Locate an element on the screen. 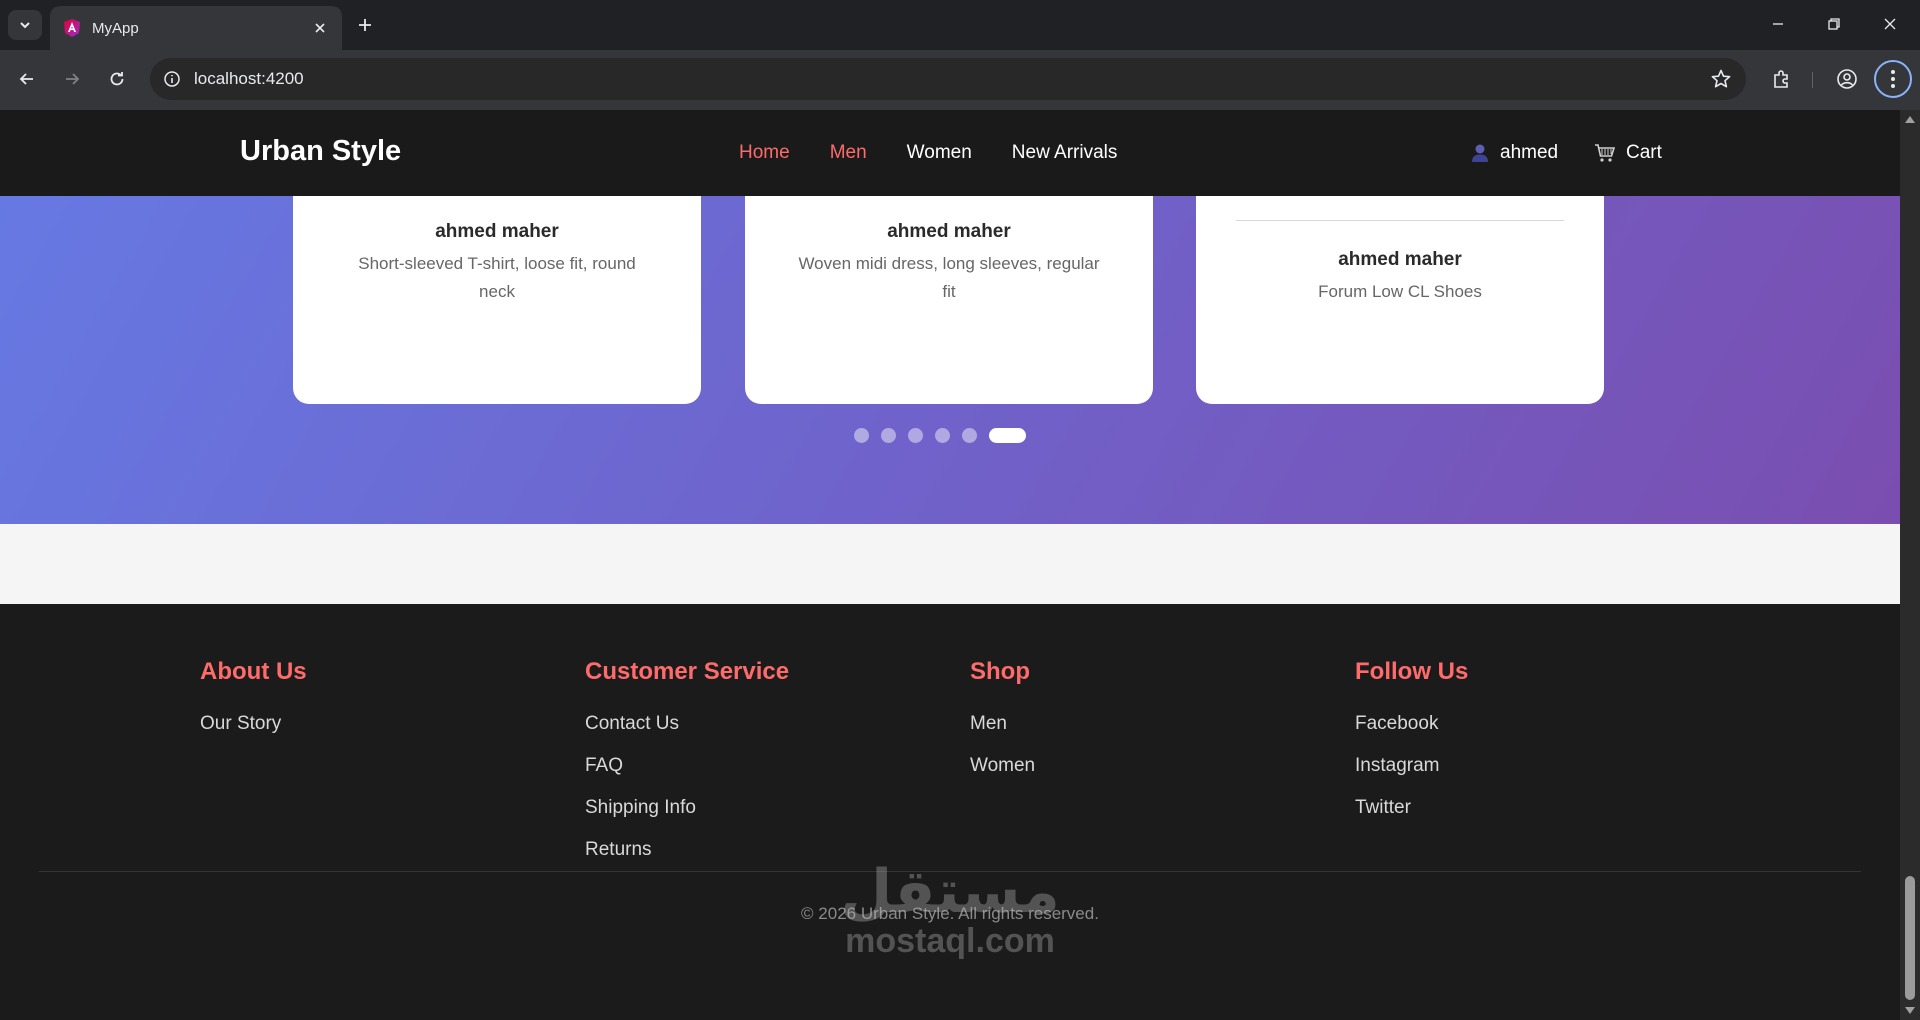 Image resolution: width=1920 pixels, height=1020 pixels. minimize-icon is located at coordinates (1778, 24).